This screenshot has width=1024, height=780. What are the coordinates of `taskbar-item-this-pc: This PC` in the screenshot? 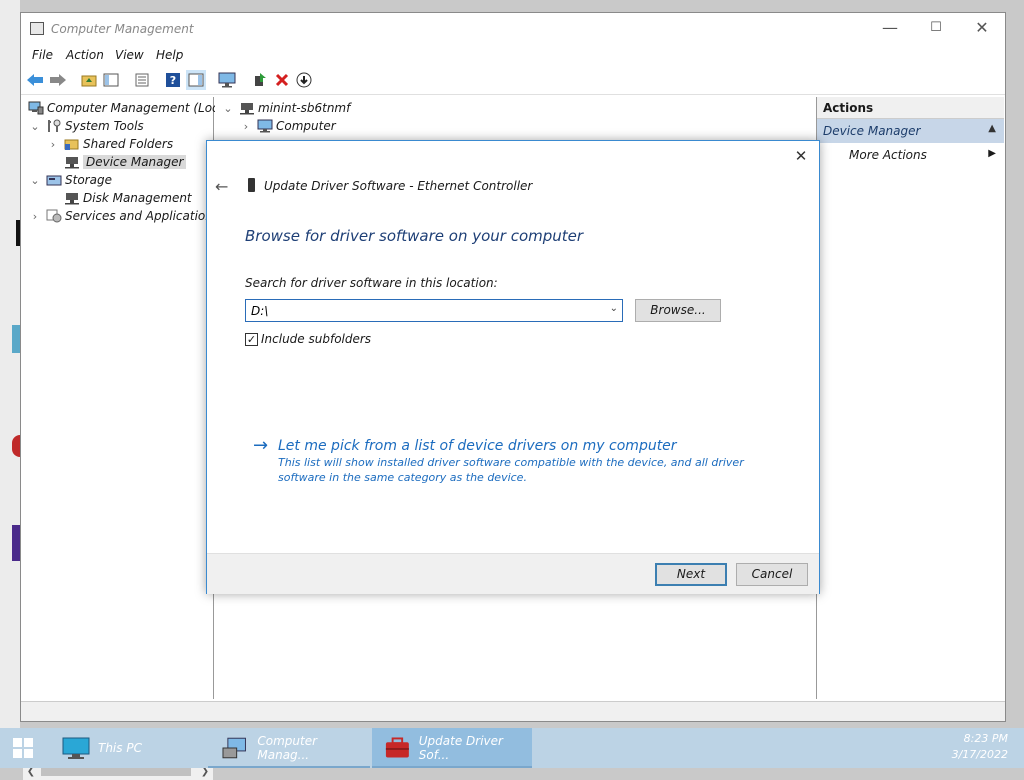 It's located at (128, 748).